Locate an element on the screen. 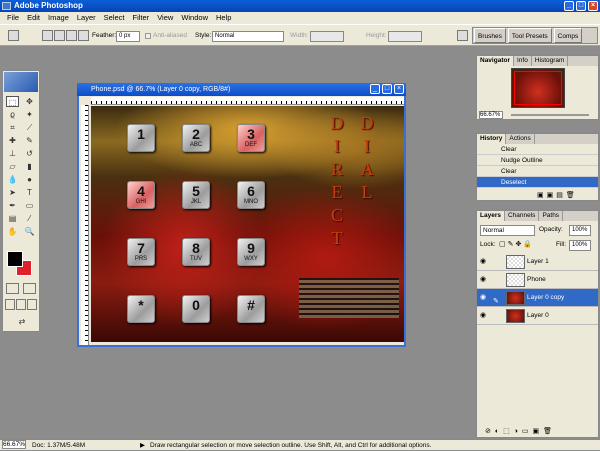  tab-paths: Paths is located at coordinates (551, 216).